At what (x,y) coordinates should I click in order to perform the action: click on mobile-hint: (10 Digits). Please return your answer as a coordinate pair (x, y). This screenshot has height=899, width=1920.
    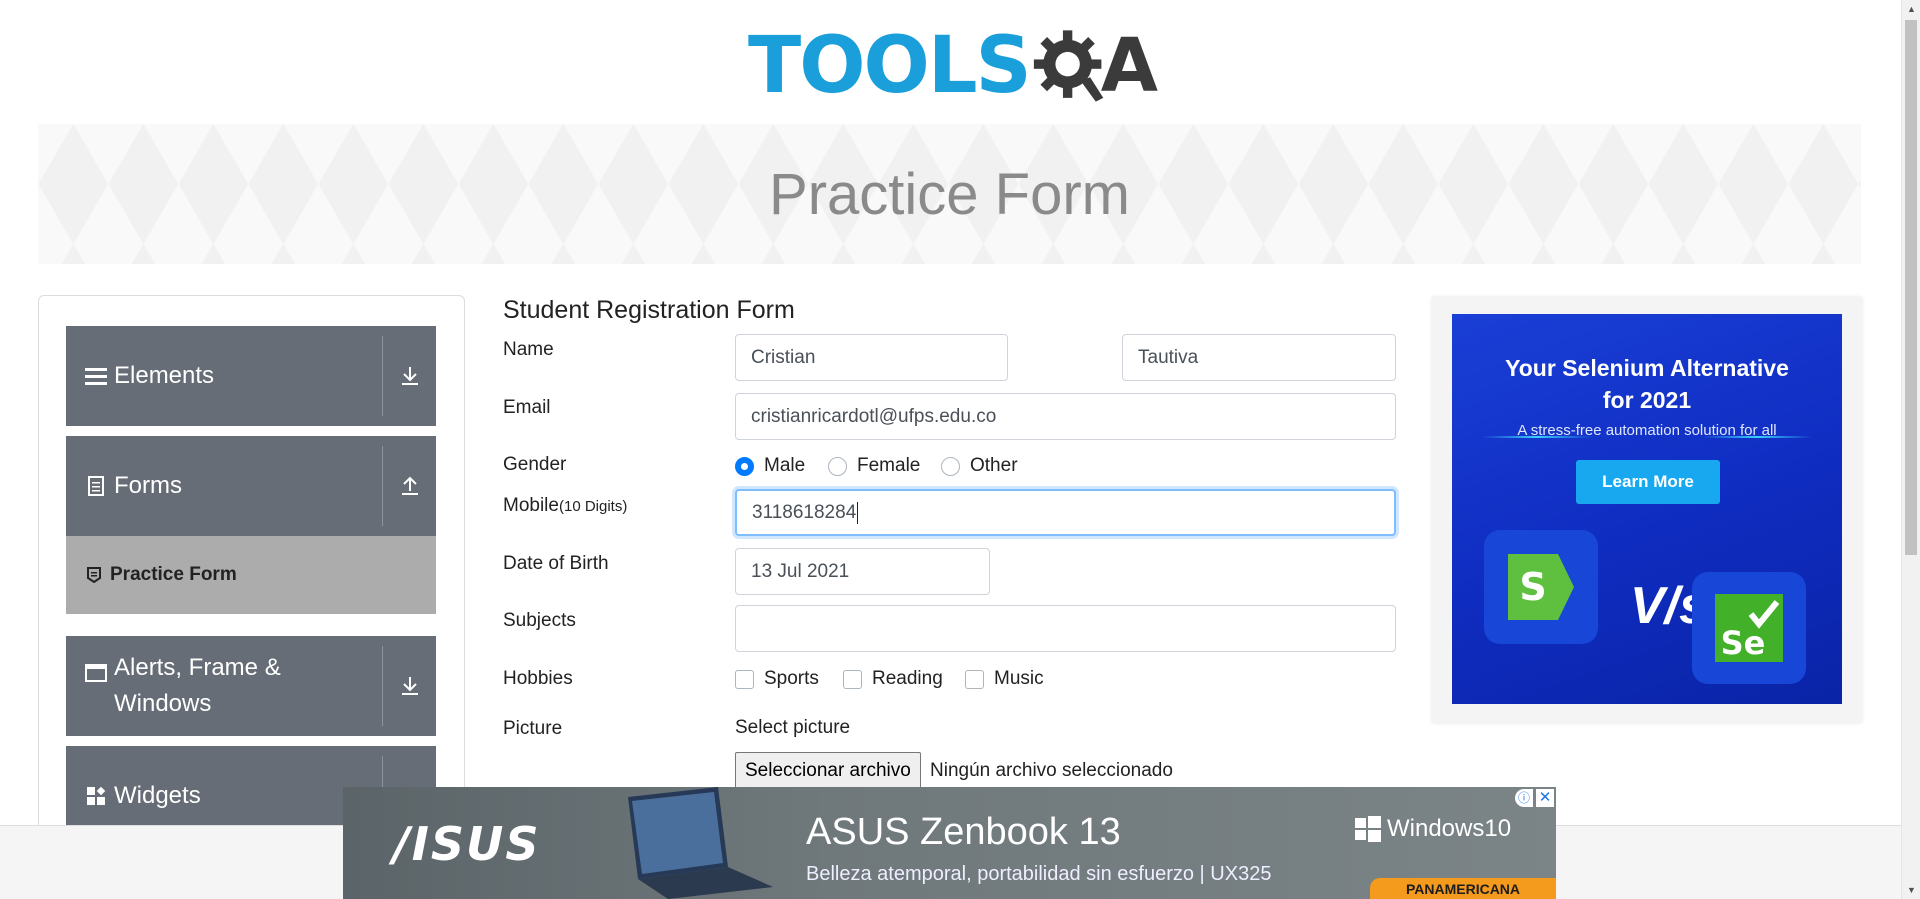
    Looking at the image, I should click on (593, 506).